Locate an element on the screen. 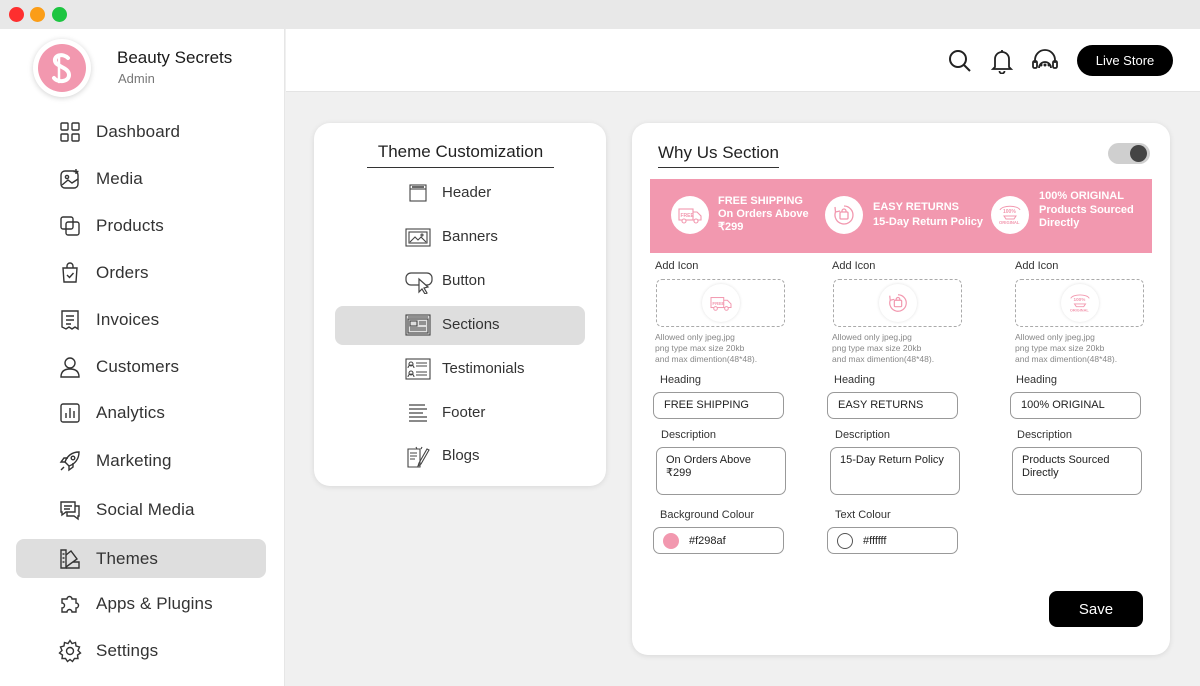  background-colour-label: Background Colour is located at coordinates (707, 515).